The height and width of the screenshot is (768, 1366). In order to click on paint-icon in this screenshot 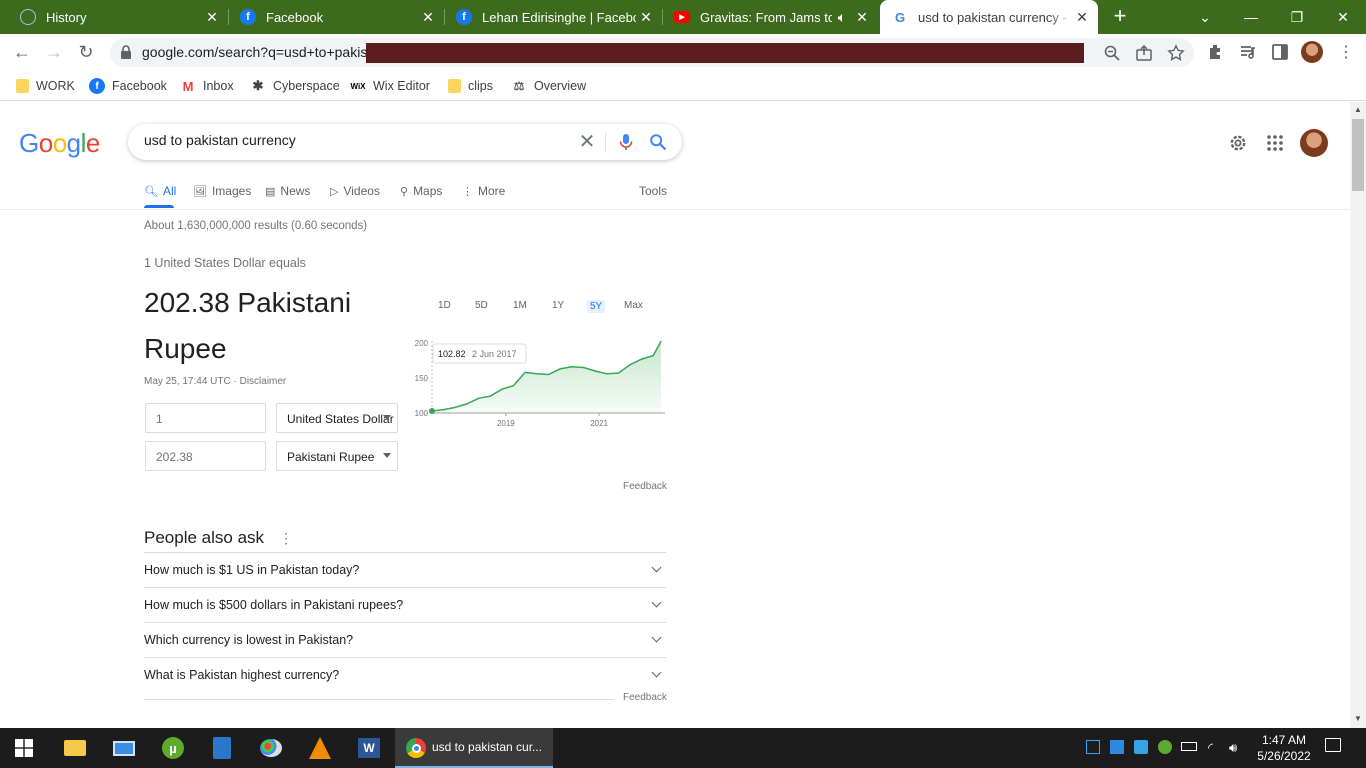, I will do `click(271, 748)`.